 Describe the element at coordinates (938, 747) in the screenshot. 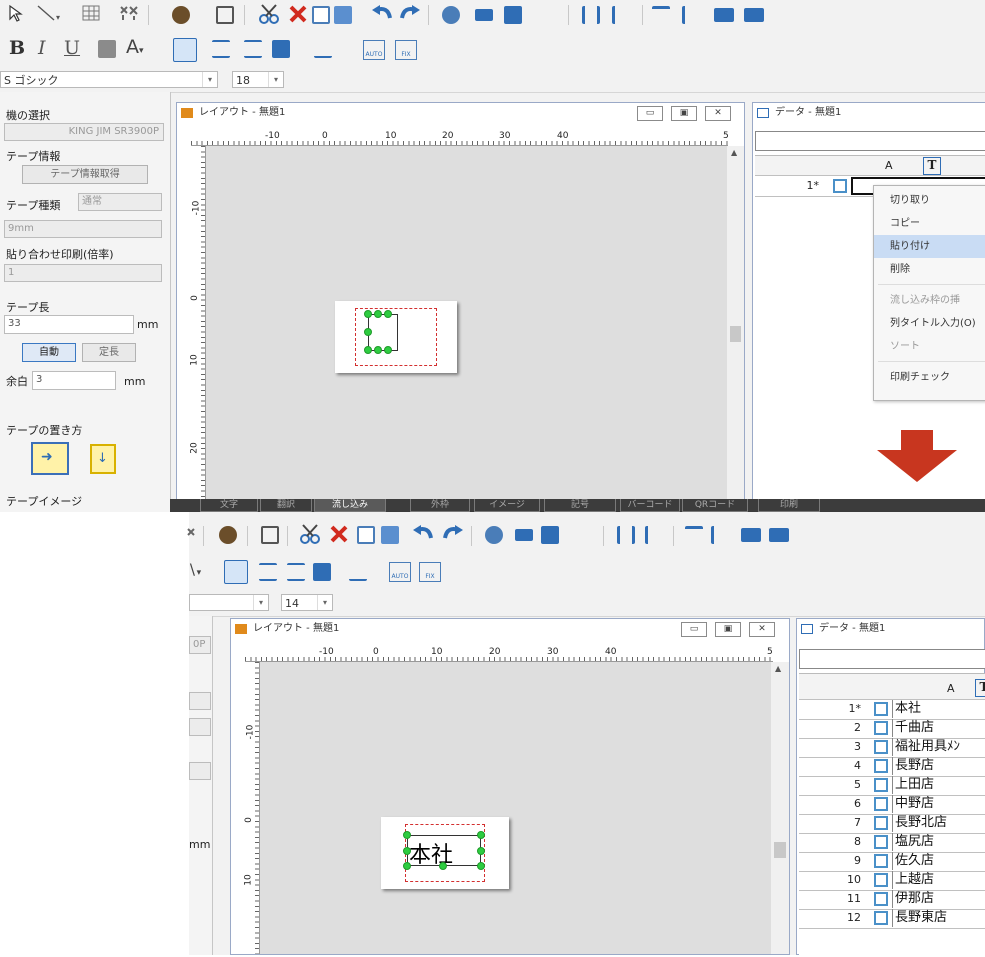

I see `data-cell: 福祉用具ﾒﾝ` at that location.